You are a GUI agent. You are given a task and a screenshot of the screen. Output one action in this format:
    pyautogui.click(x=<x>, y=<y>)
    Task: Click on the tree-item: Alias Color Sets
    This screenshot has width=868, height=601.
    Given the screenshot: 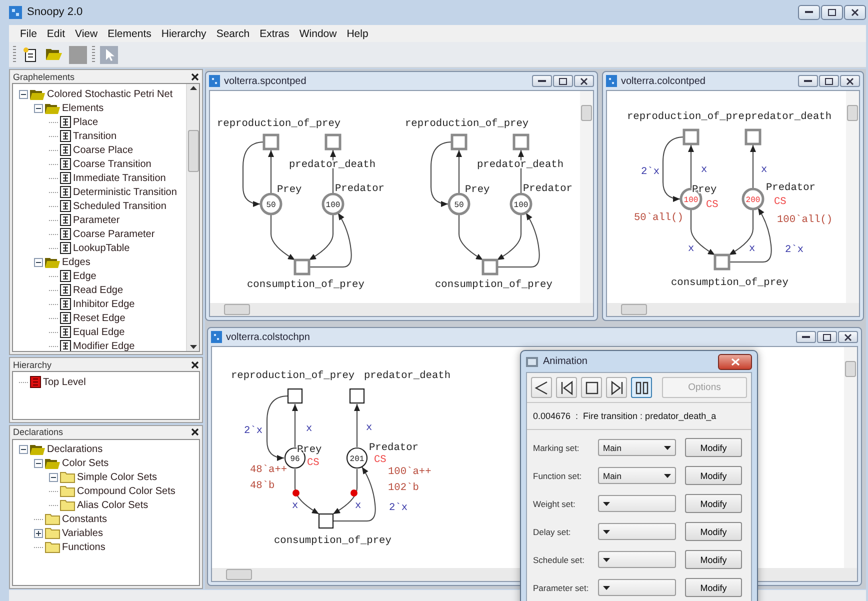 What is the action you would take?
    pyautogui.click(x=112, y=506)
    